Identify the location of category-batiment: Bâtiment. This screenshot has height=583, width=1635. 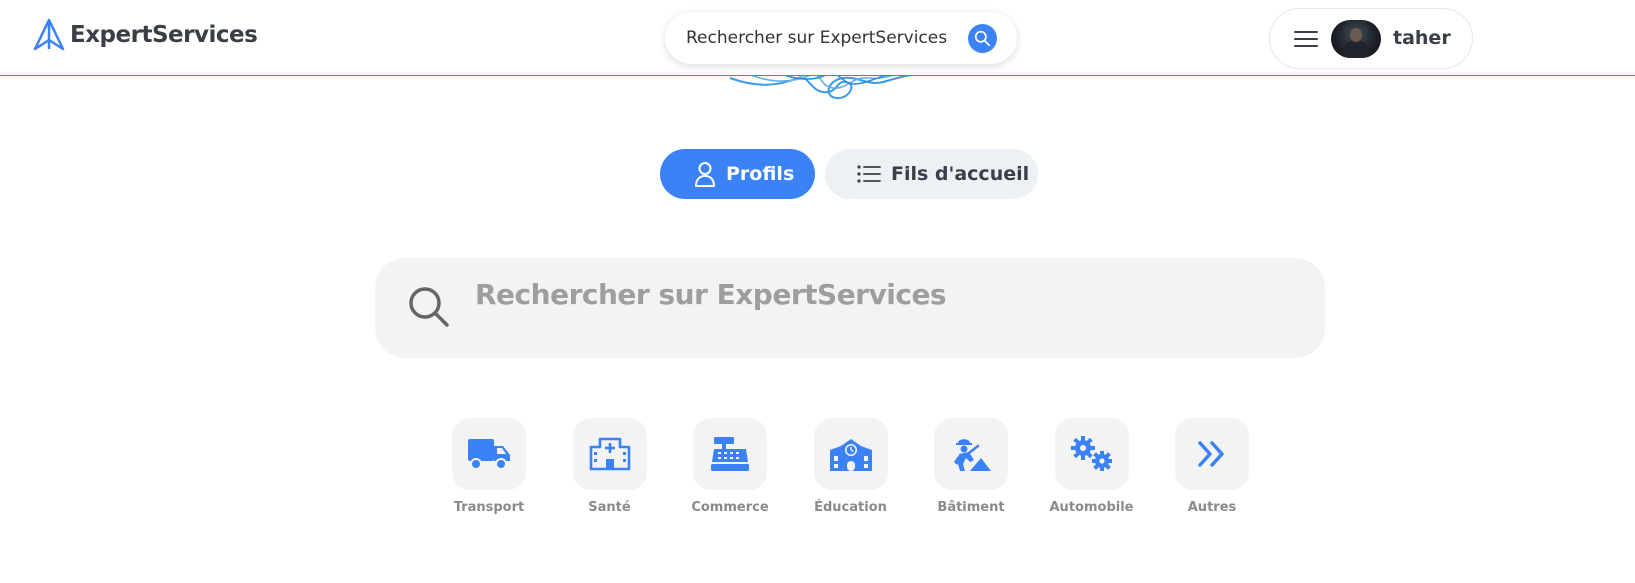
(988, 466).